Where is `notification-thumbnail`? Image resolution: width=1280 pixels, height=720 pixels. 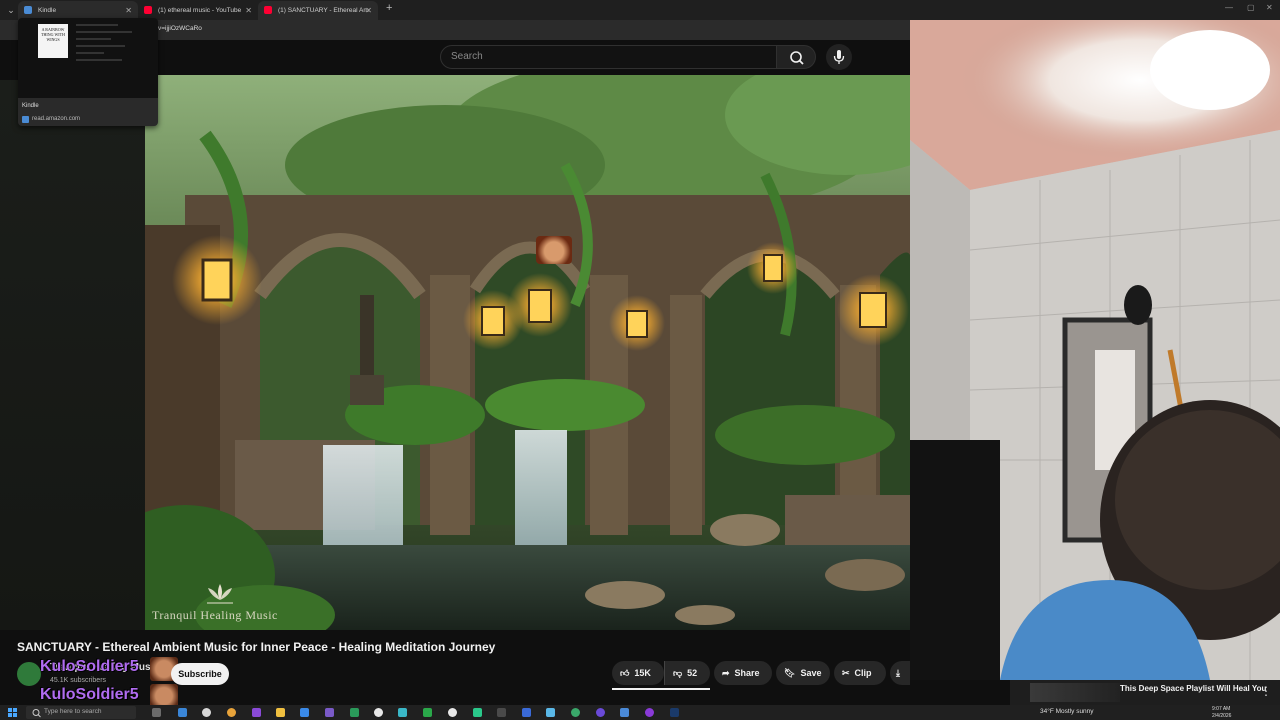
notification-thumbnail is located at coordinates (1075, 692).